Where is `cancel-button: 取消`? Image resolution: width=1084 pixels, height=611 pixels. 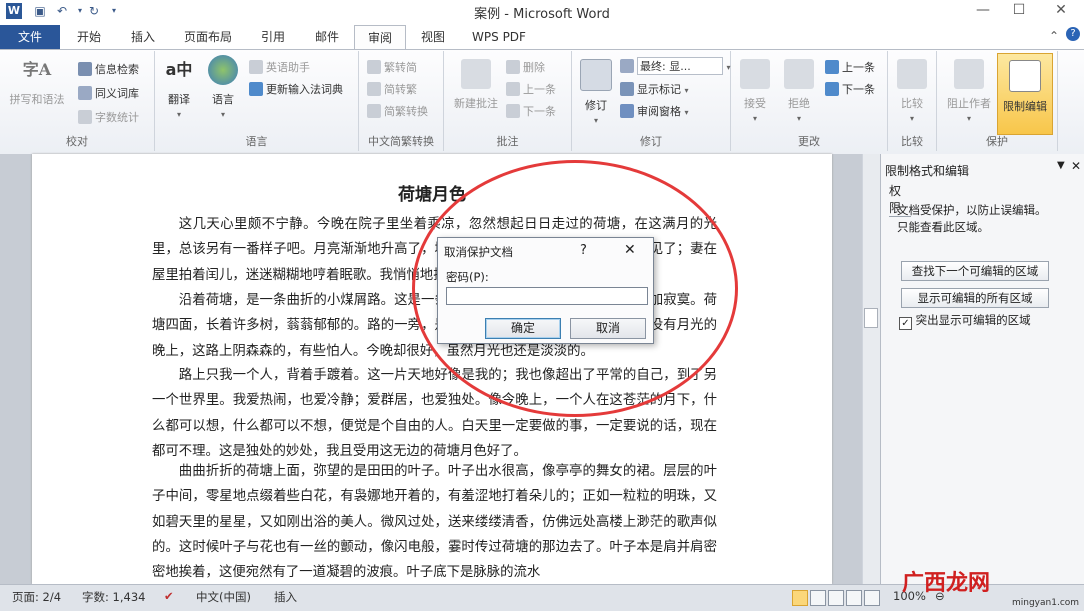 cancel-button: 取消 is located at coordinates (608, 328).